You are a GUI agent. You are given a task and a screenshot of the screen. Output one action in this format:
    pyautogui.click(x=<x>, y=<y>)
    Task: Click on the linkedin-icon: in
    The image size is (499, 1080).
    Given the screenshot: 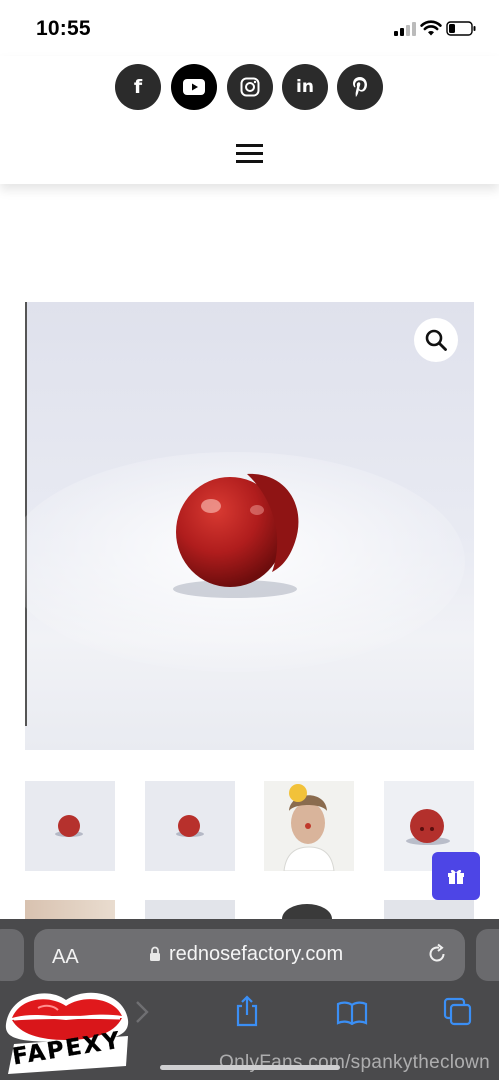 What is the action you would take?
    pyautogui.click(x=305, y=87)
    